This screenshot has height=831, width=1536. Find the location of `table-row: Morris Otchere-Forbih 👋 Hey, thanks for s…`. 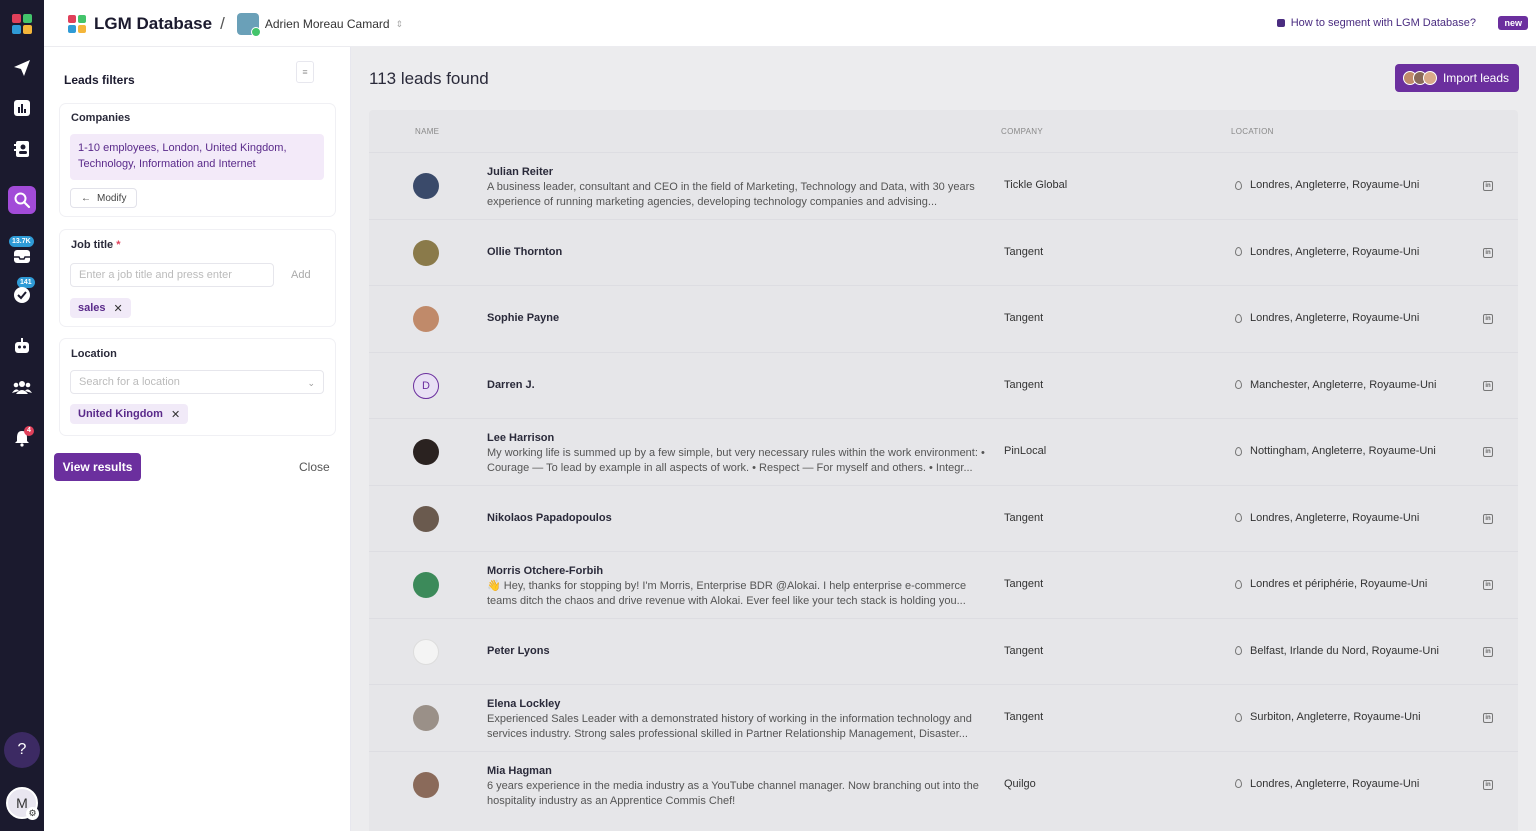

table-row: Morris Otchere-Forbih 👋 Hey, thanks for s… is located at coordinates (943, 584).